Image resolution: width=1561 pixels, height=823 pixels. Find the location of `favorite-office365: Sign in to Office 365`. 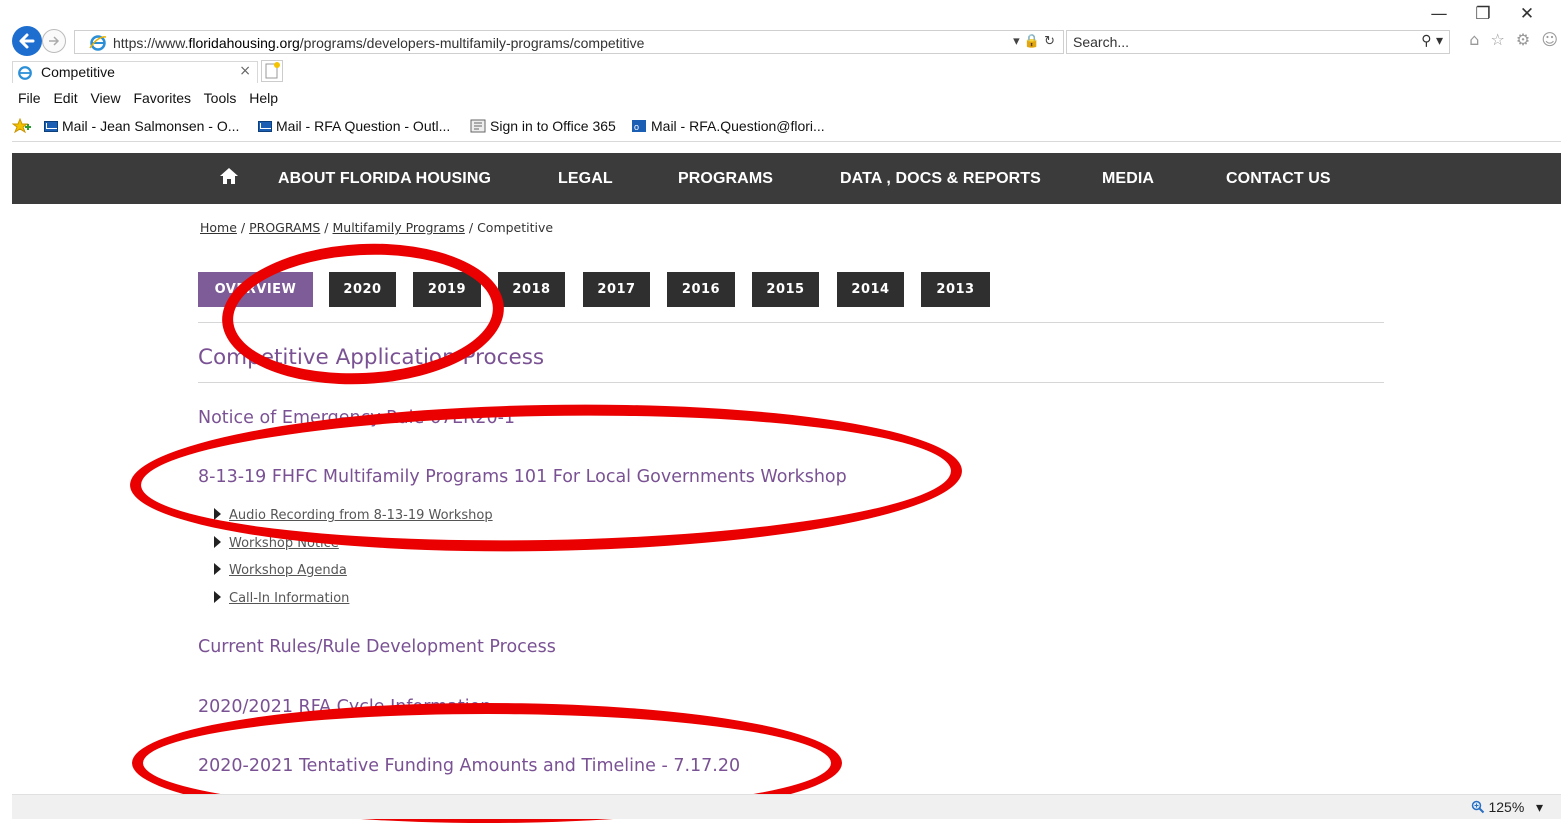

favorite-office365: Sign in to Office 365 is located at coordinates (543, 126).